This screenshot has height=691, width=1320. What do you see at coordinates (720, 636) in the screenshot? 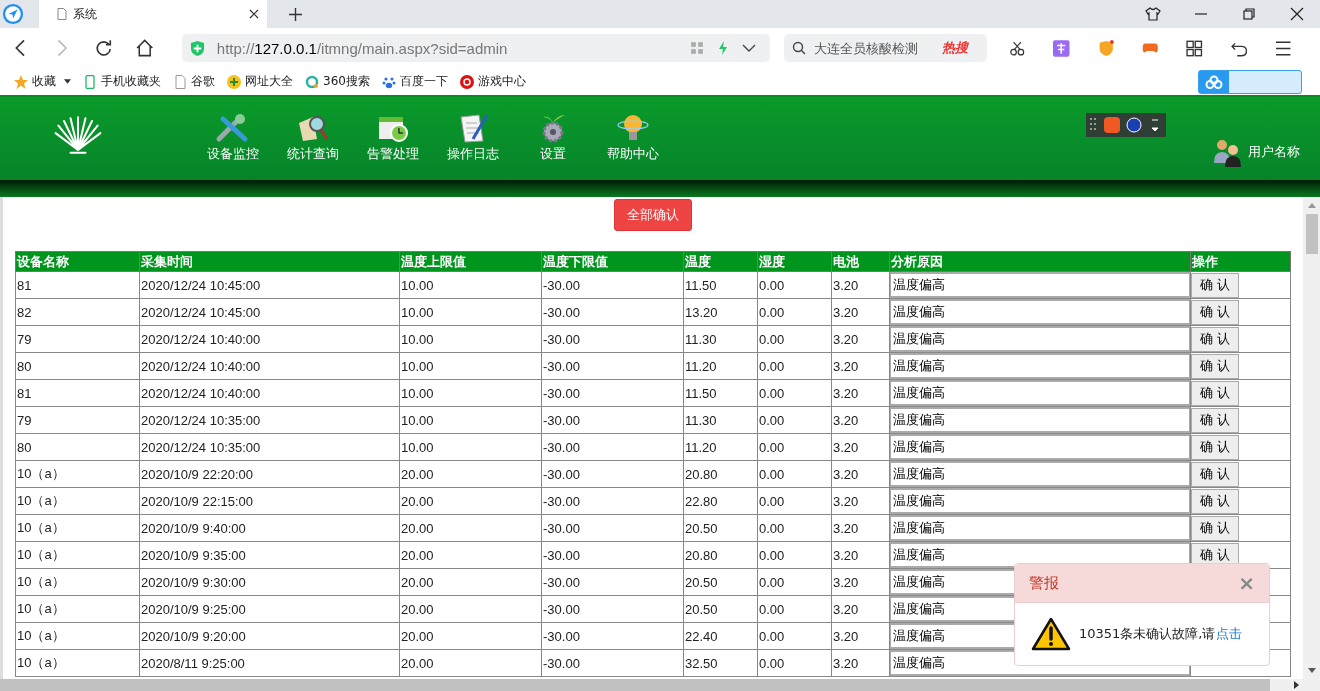
I see `table-cell: 22.40` at bounding box center [720, 636].